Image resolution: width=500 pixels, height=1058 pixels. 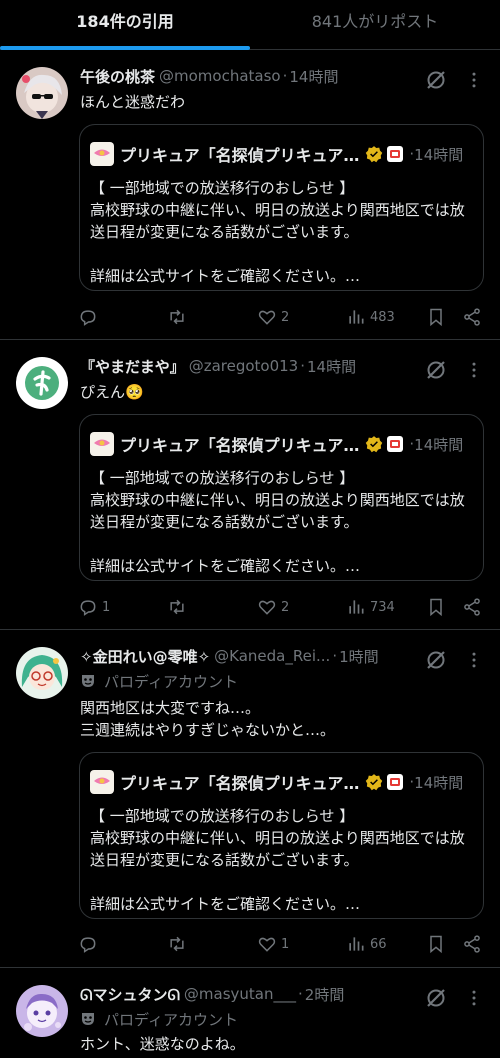 What do you see at coordinates (273, 944) in the screenshot?
I see `like-button: 1` at bounding box center [273, 944].